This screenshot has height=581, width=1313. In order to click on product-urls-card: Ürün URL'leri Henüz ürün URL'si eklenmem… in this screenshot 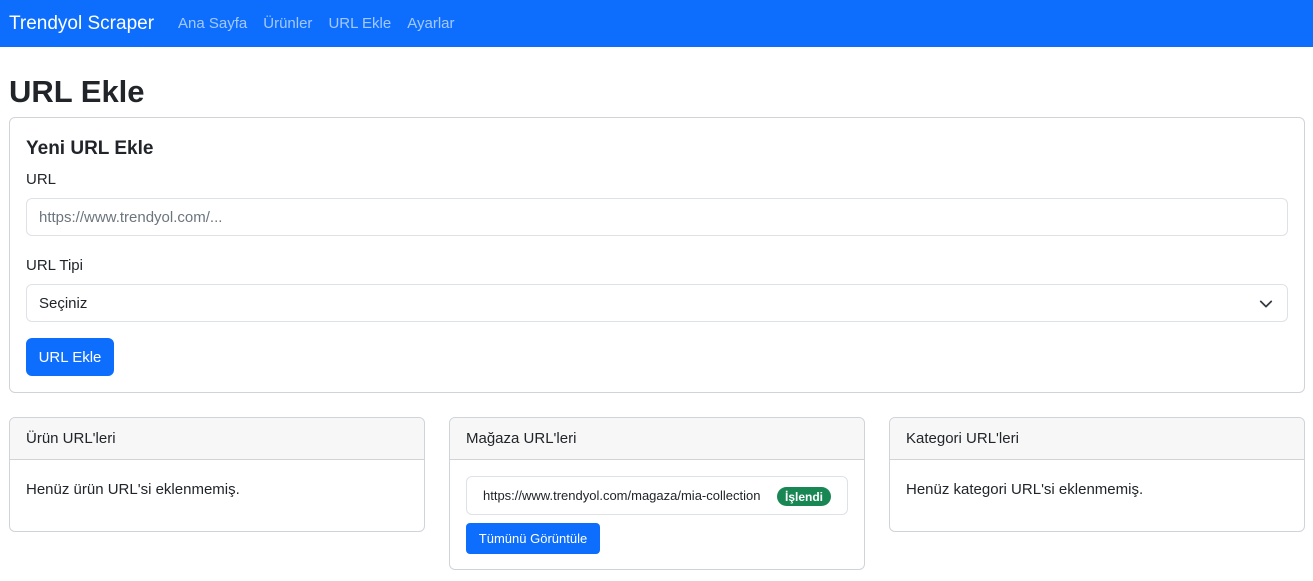, I will do `click(217, 474)`.